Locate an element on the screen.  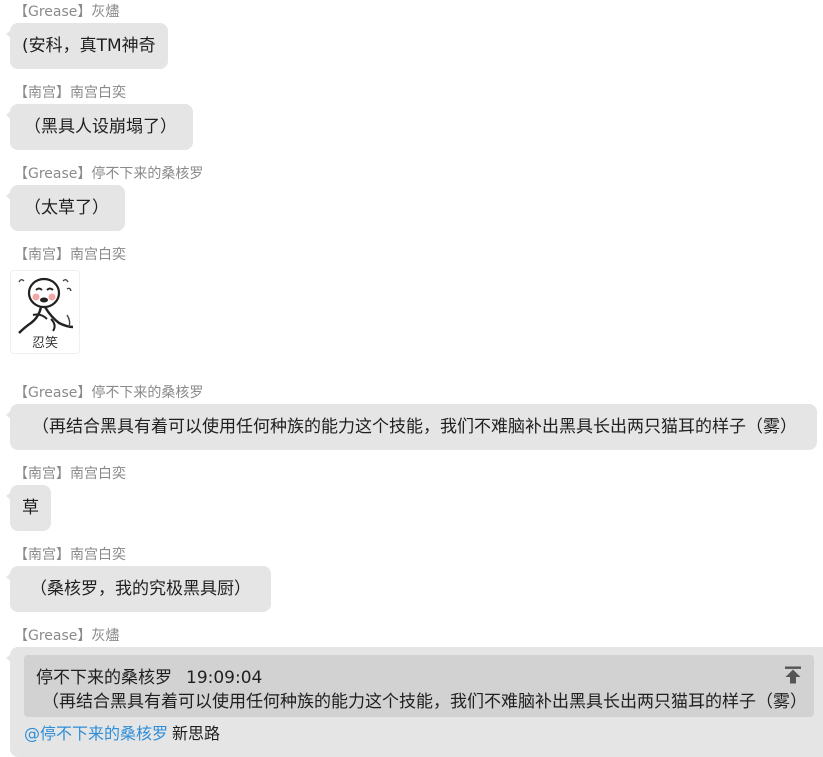
sticker-image: 忍笑 is located at coordinates (45, 312).